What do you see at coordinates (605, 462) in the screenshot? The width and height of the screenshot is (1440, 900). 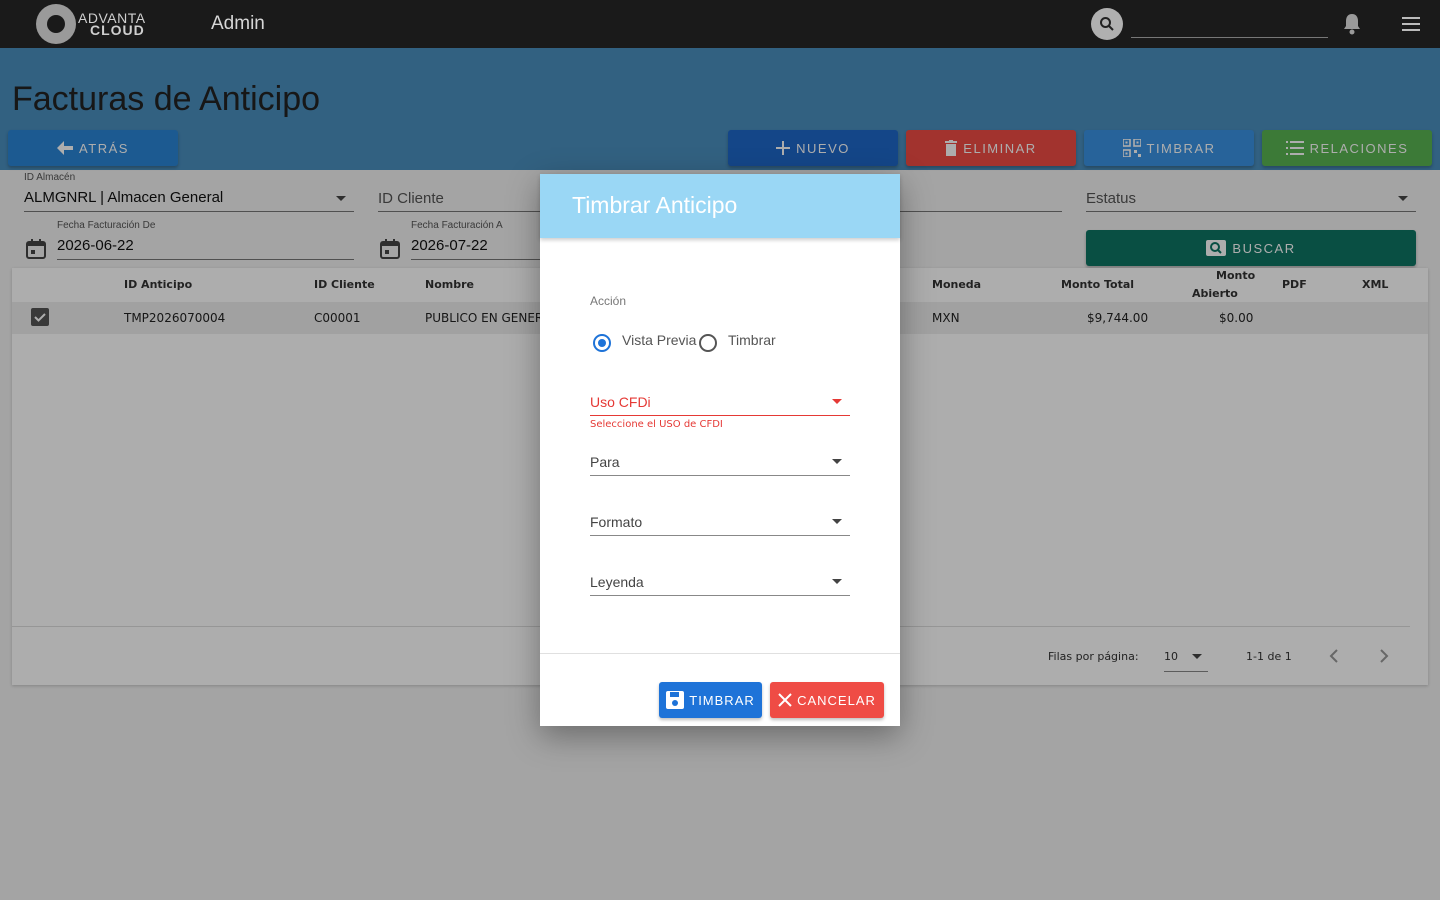 I see `para-label: Para` at bounding box center [605, 462].